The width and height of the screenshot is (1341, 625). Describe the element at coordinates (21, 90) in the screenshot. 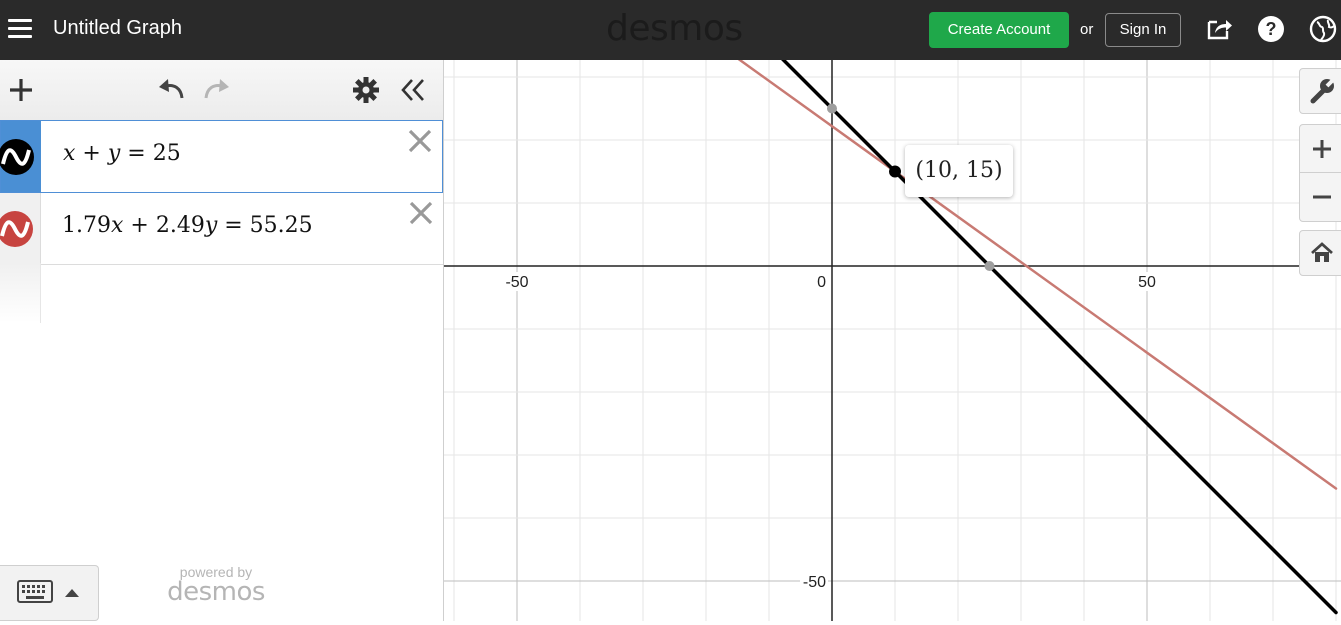

I see `add-item-icon` at that location.